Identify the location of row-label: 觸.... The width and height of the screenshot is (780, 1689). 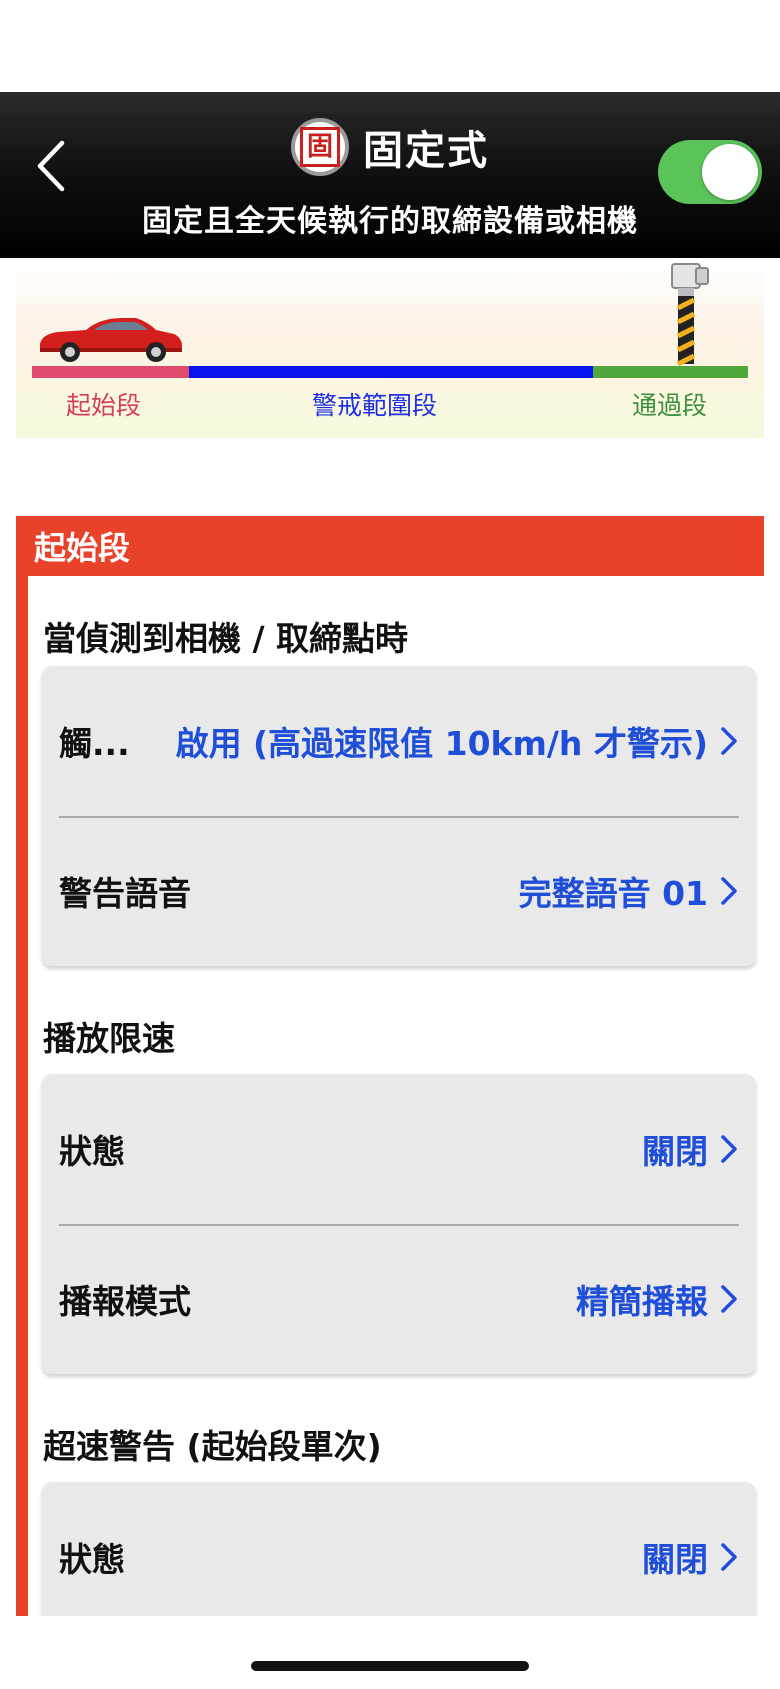
(94, 743).